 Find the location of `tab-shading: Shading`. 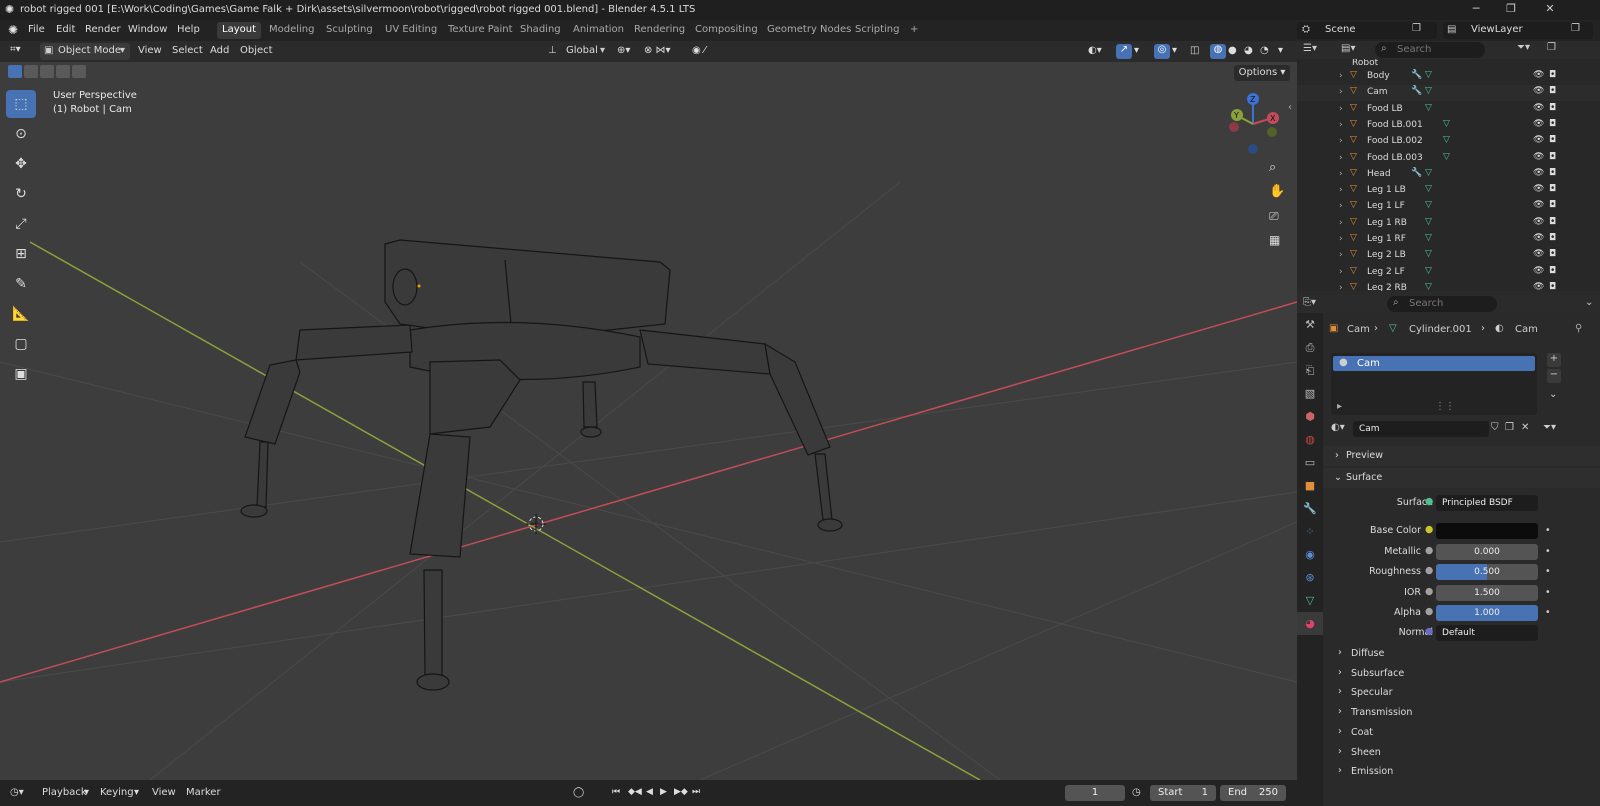

tab-shading: Shading is located at coordinates (540, 30).